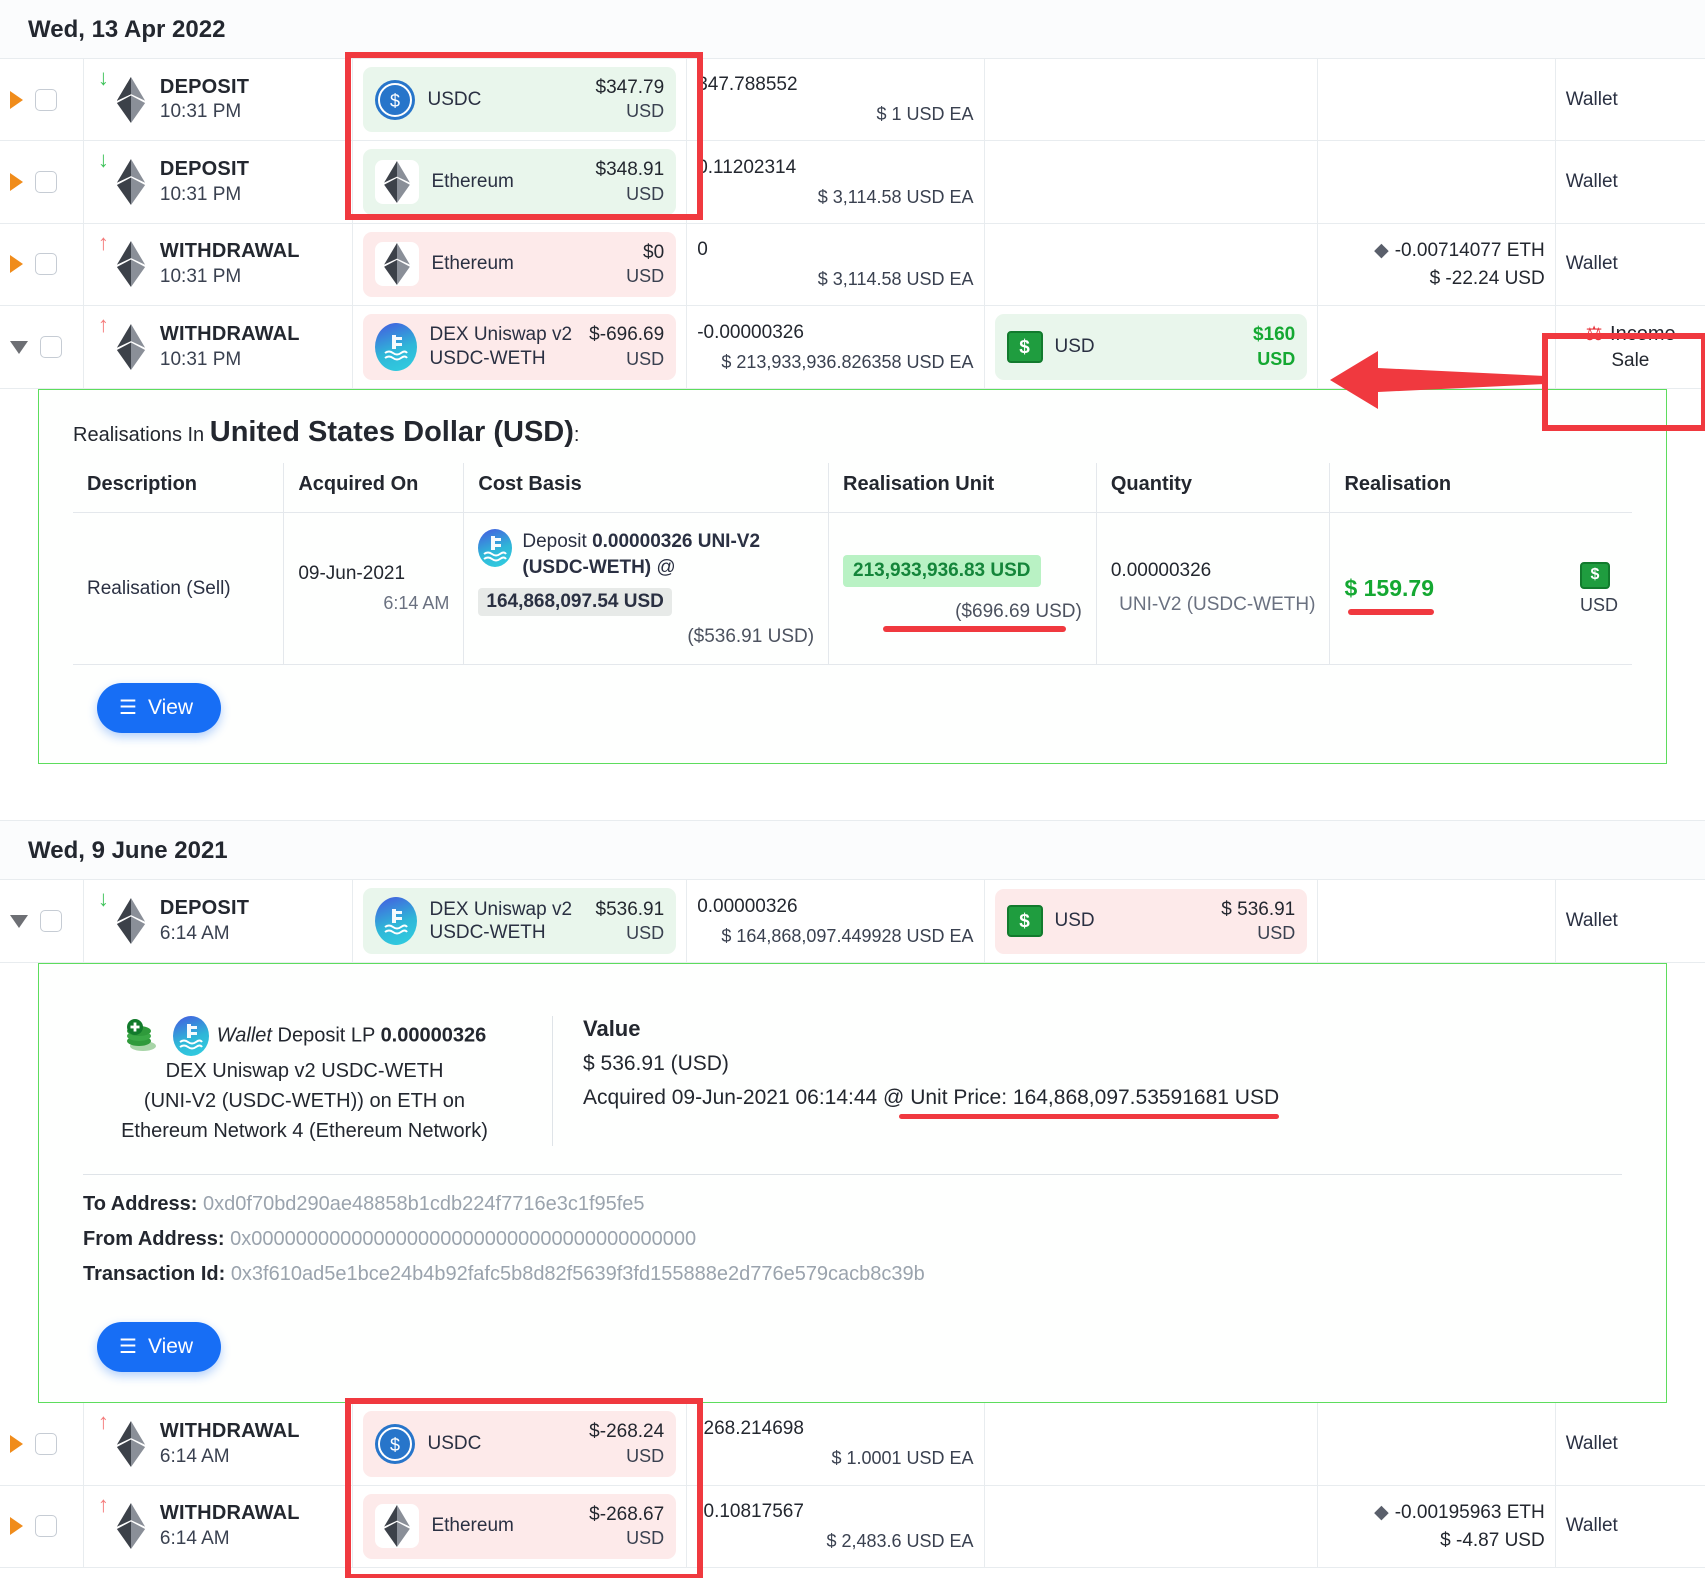 This screenshot has height=1578, width=1705. What do you see at coordinates (520, 1444) in the screenshot?
I see `asset-chip: $ USDC $-268.24 USD` at bounding box center [520, 1444].